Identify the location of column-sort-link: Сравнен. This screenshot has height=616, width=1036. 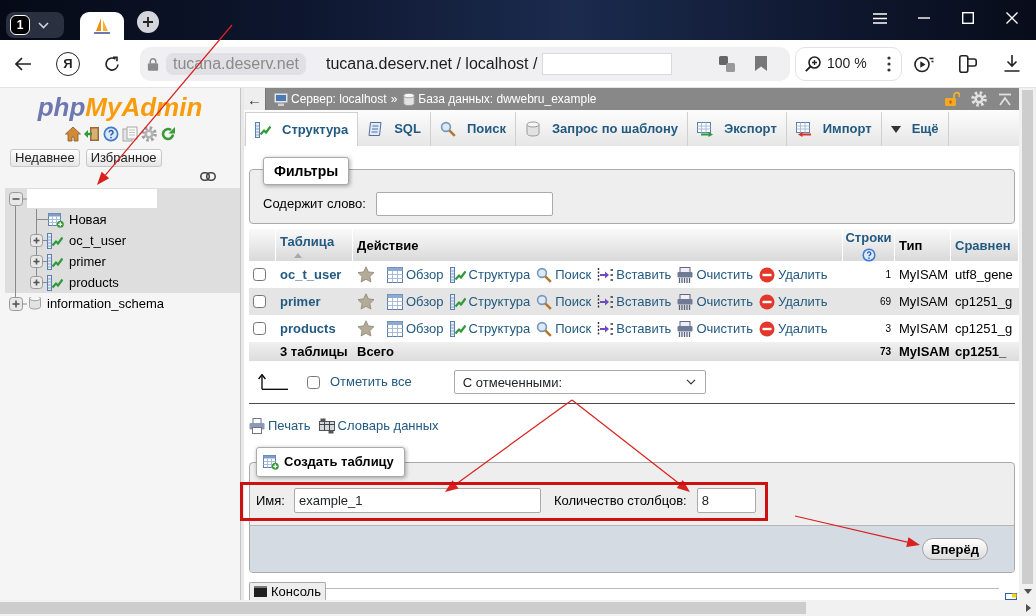
(983, 246).